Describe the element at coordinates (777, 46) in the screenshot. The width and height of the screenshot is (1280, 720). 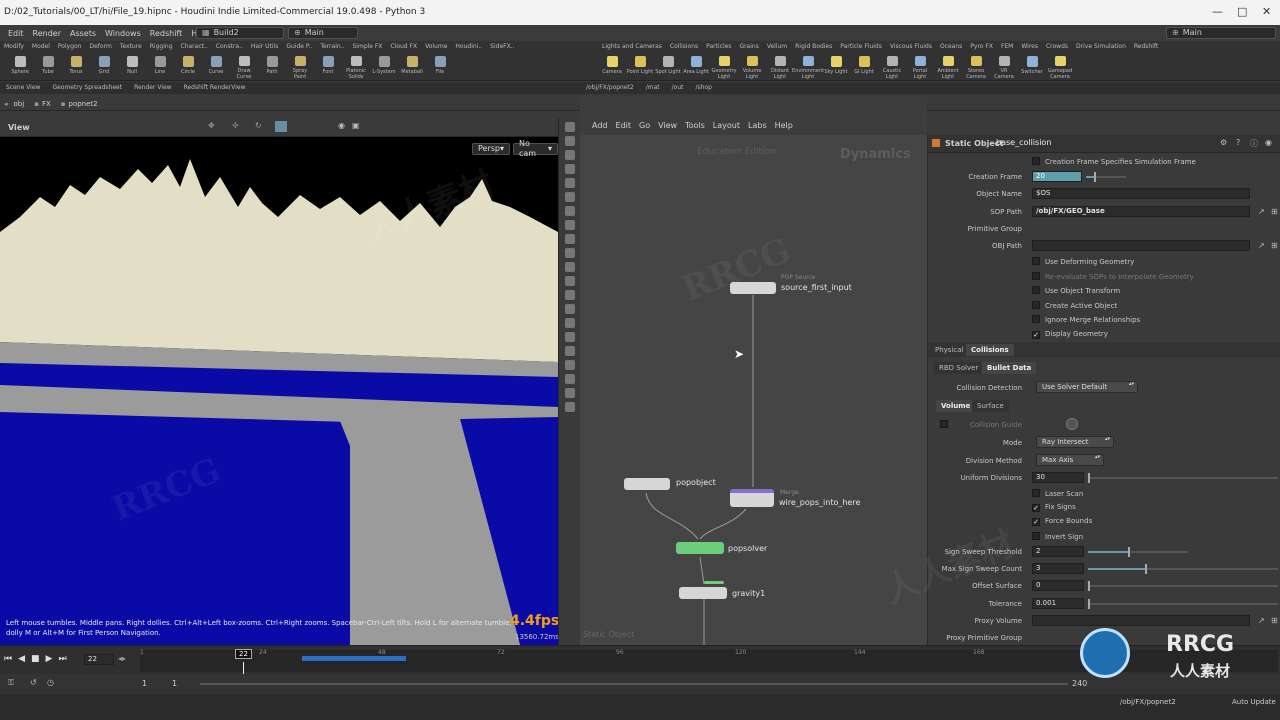
I see `shelf-tab: Vellum` at that location.